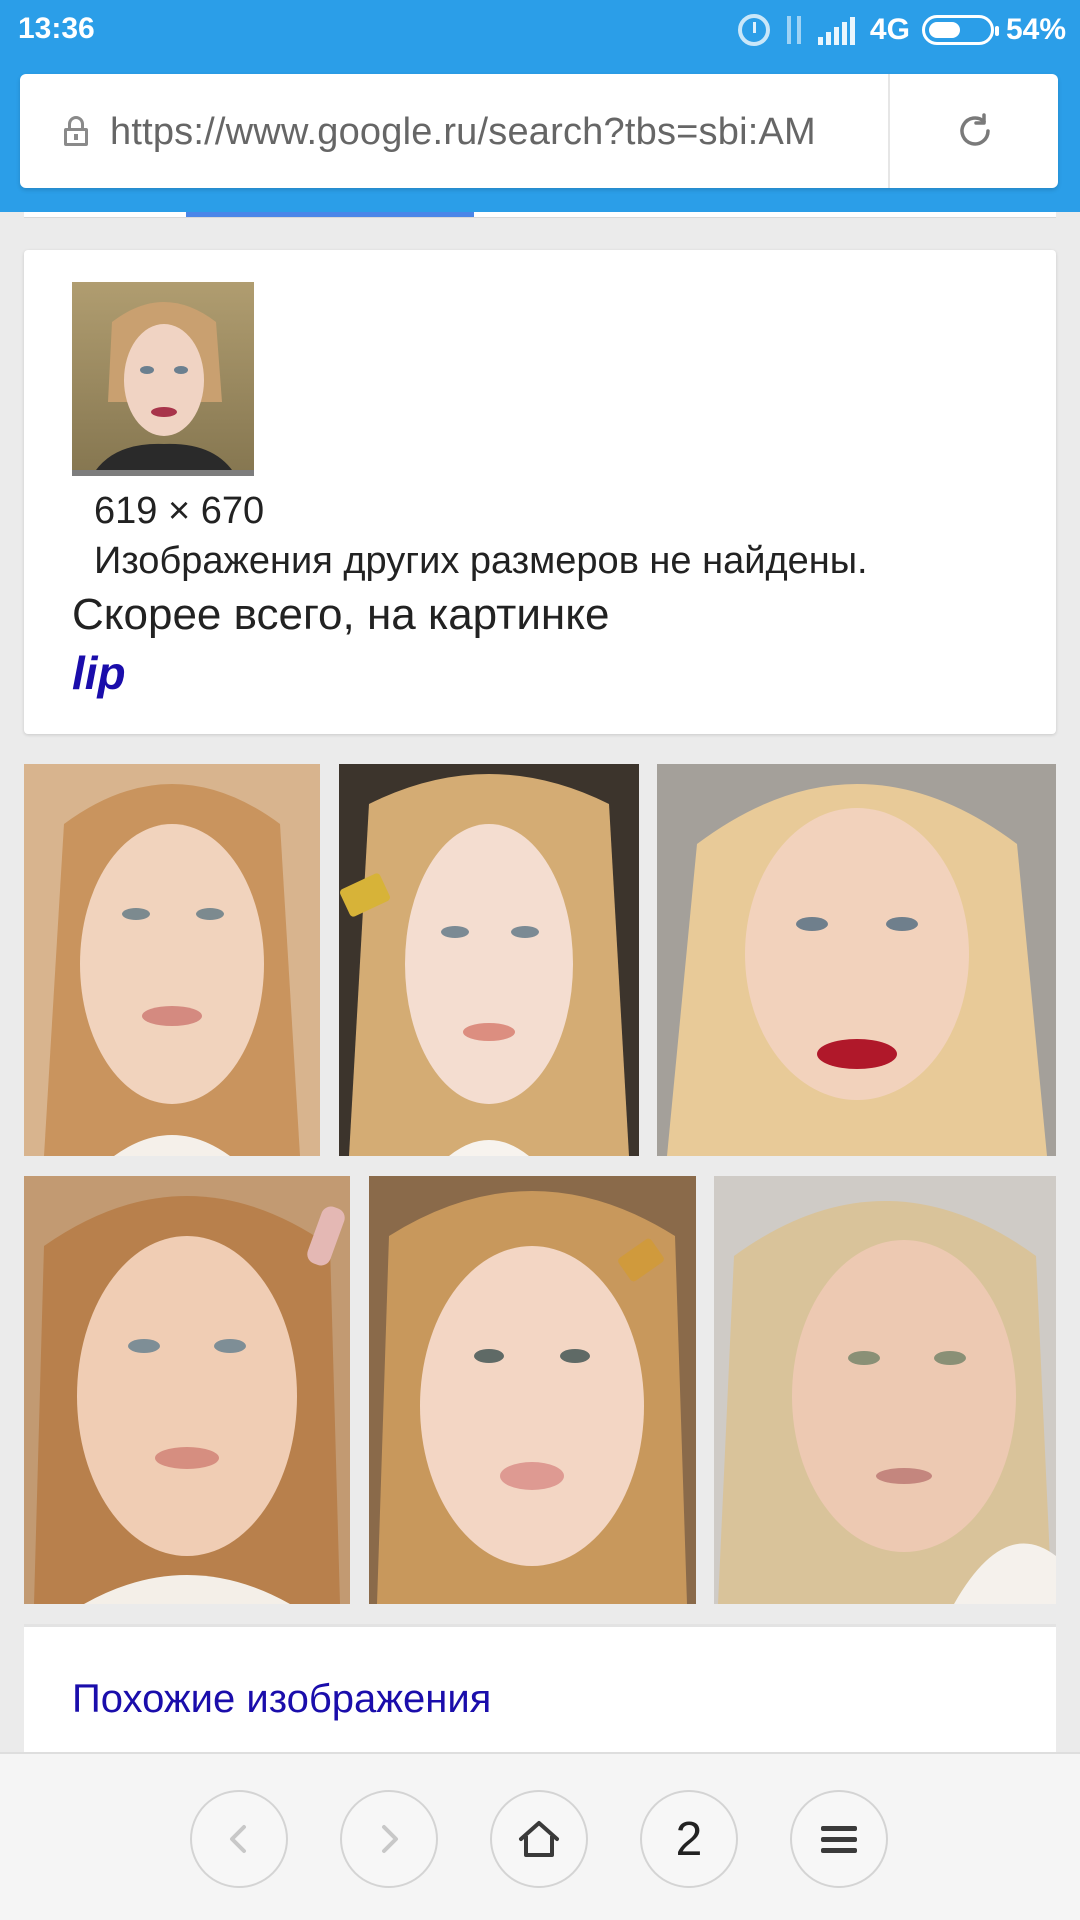 Image resolution: width=1080 pixels, height=1920 pixels. I want to click on address-bar: https://www.google.ru/search?tbs=sbi:AM, so click(539, 131).